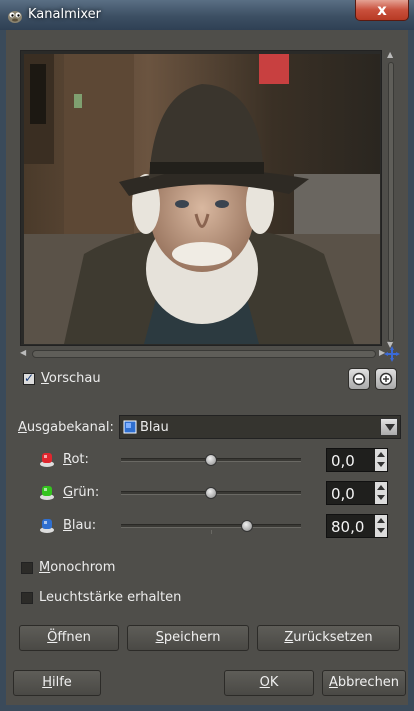  What do you see at coordinates (29, 378) in the screenshot?
I see `preview-checkbox` at bounding box center [29, 378].